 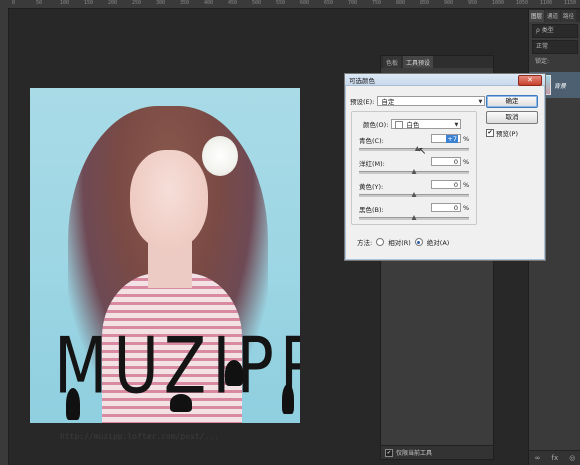 What do you see at coordinates (546, 3) in the screenshot?
I see `ruler-tick-label: 1100` at bounding box center [546, 3].